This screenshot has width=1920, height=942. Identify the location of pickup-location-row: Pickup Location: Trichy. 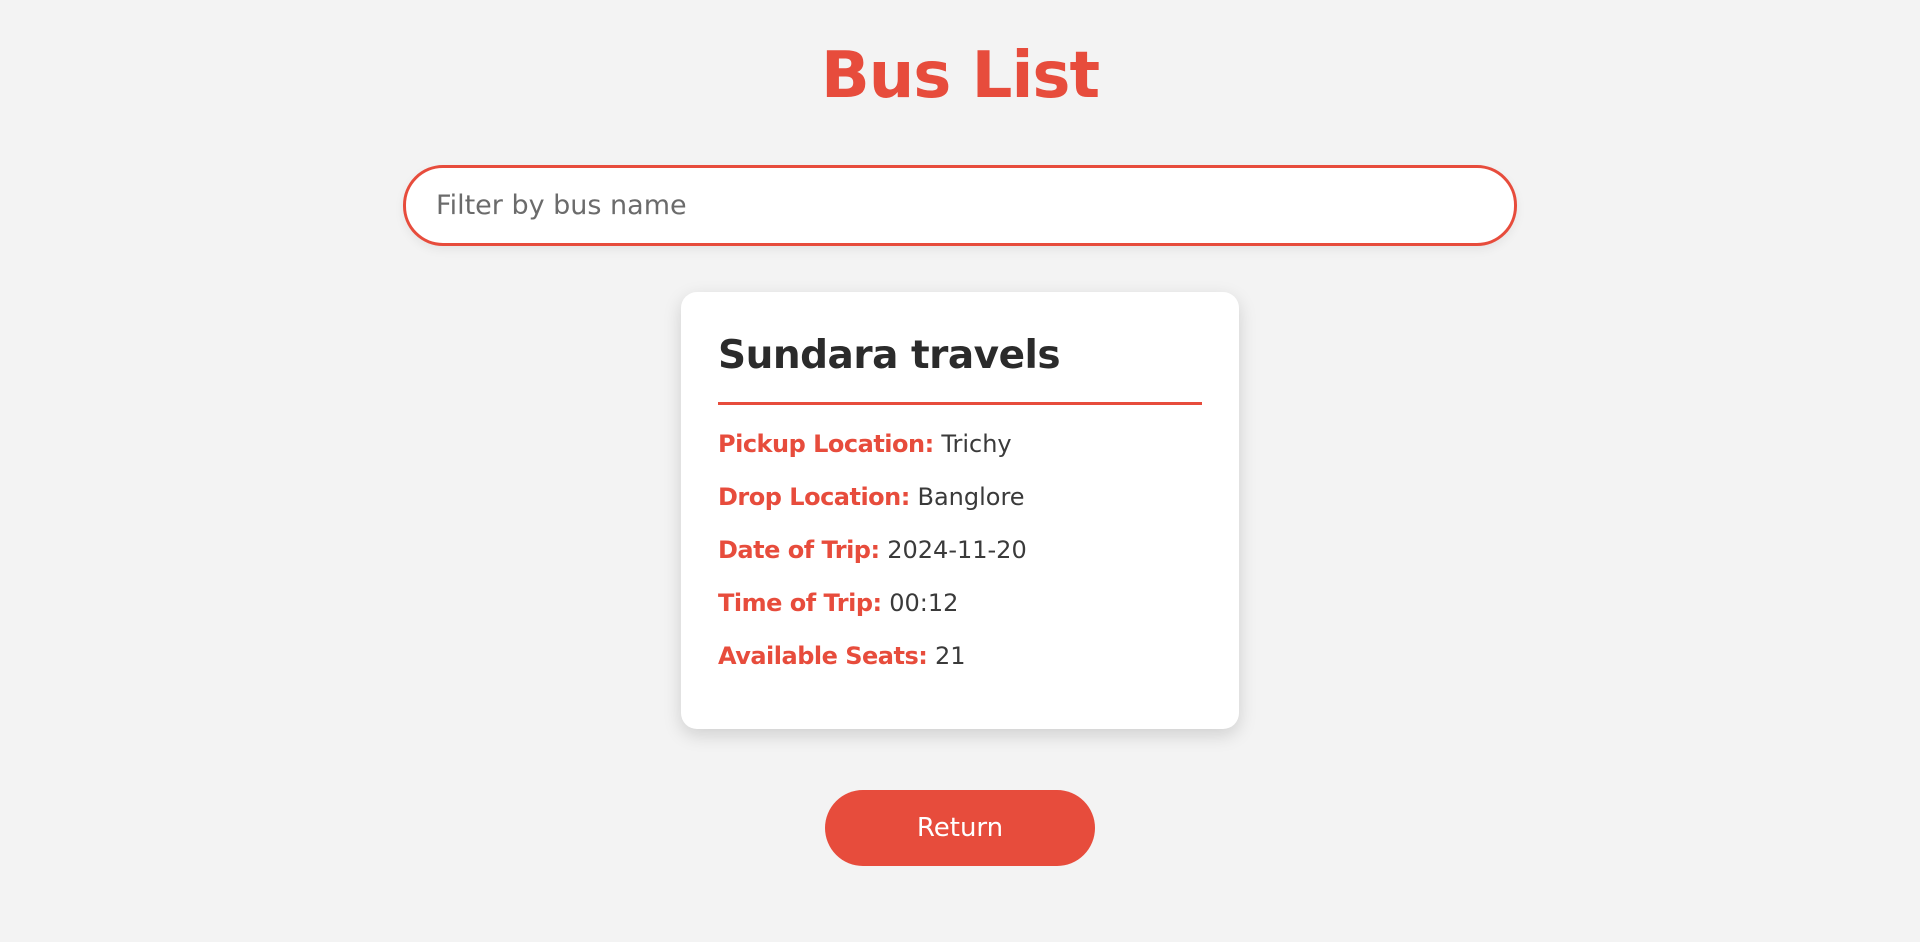
(960, 455).